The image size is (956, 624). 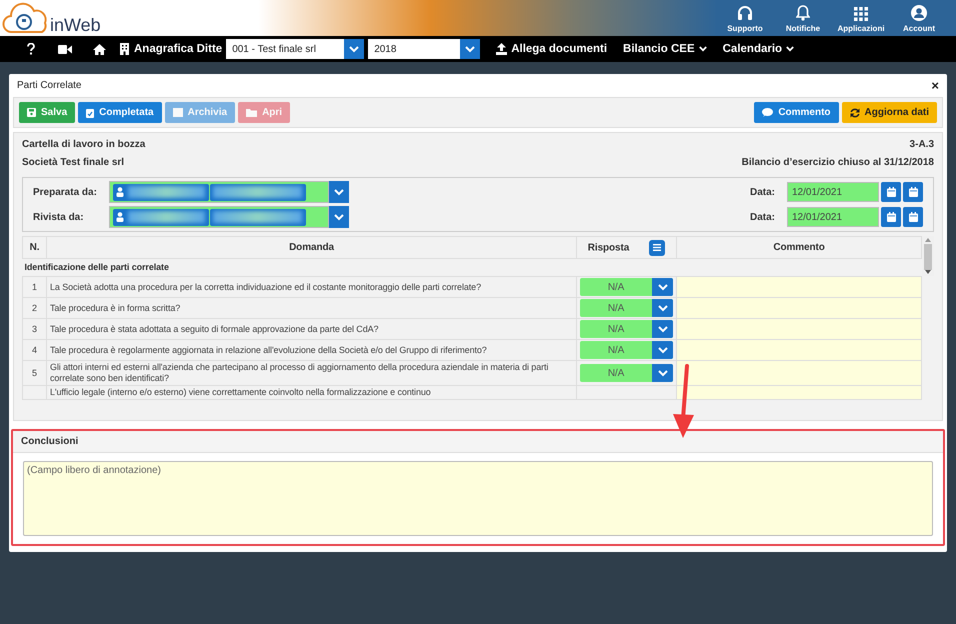 What do you see at coordinates (921, 144) in the screenshot?
I see `document-code: 3-A.3` at bounding box center [921, 144].